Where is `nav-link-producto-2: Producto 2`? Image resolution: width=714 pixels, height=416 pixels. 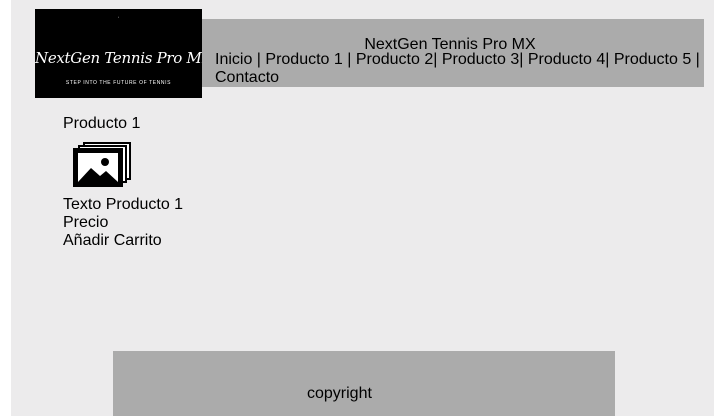
nav-link-producto-2: Producto 2 is located at coordinates (394, 59).